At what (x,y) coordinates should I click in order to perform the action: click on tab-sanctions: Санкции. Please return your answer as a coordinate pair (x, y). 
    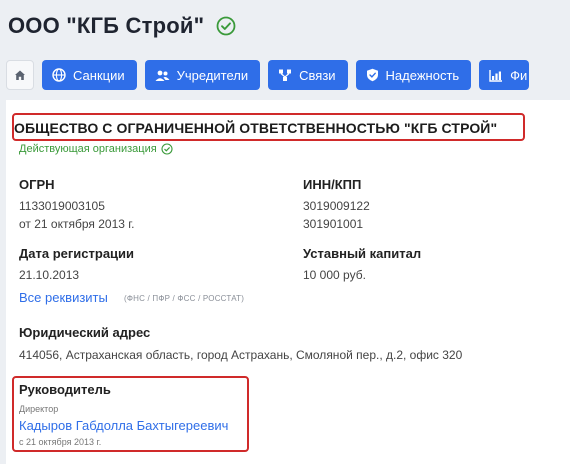
    Looking at the image, I should click on (89, 75).